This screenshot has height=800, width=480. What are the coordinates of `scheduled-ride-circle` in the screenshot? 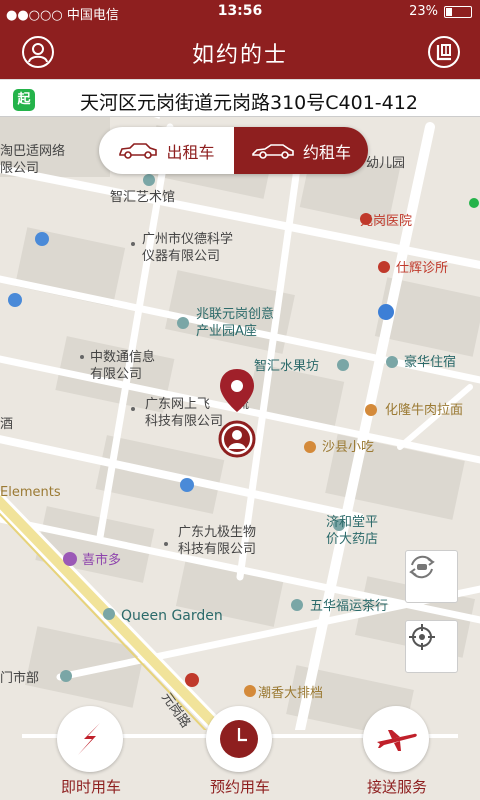 It's located at (239, 739).